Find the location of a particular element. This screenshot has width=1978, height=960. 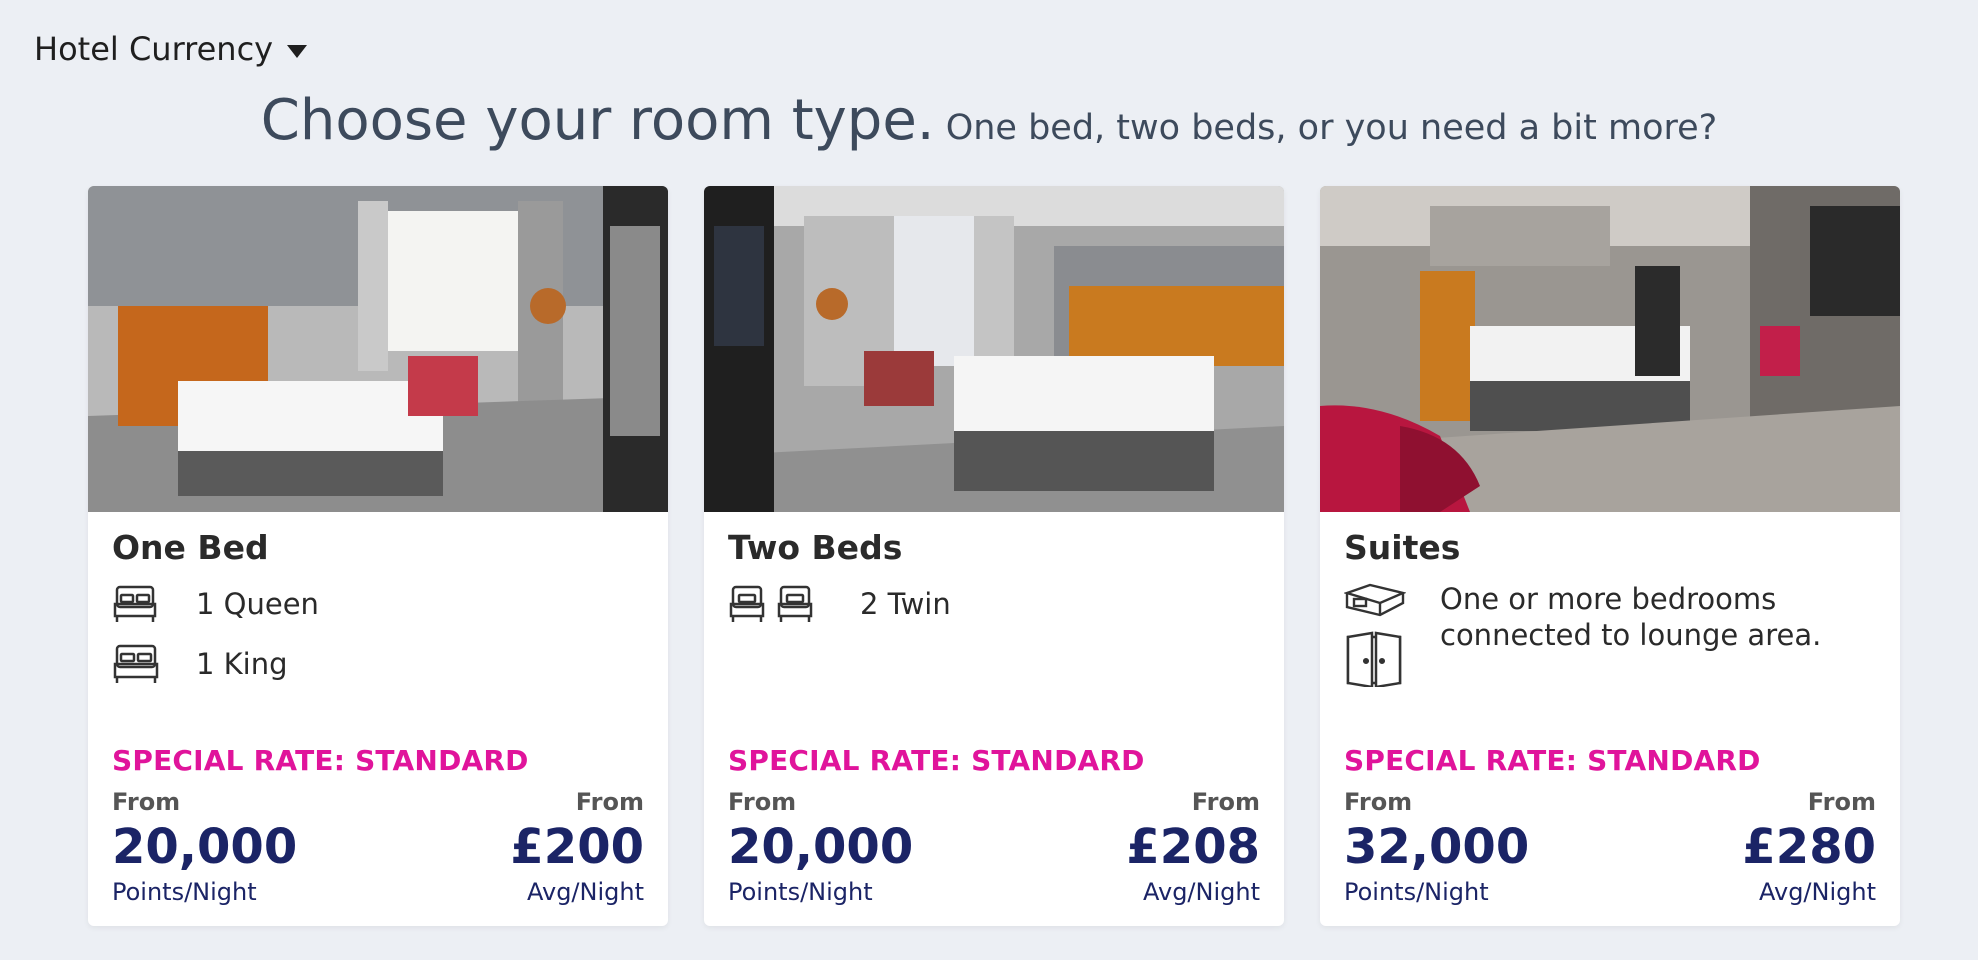

cash-amount: £208 is located at coordinates (1193, 847).